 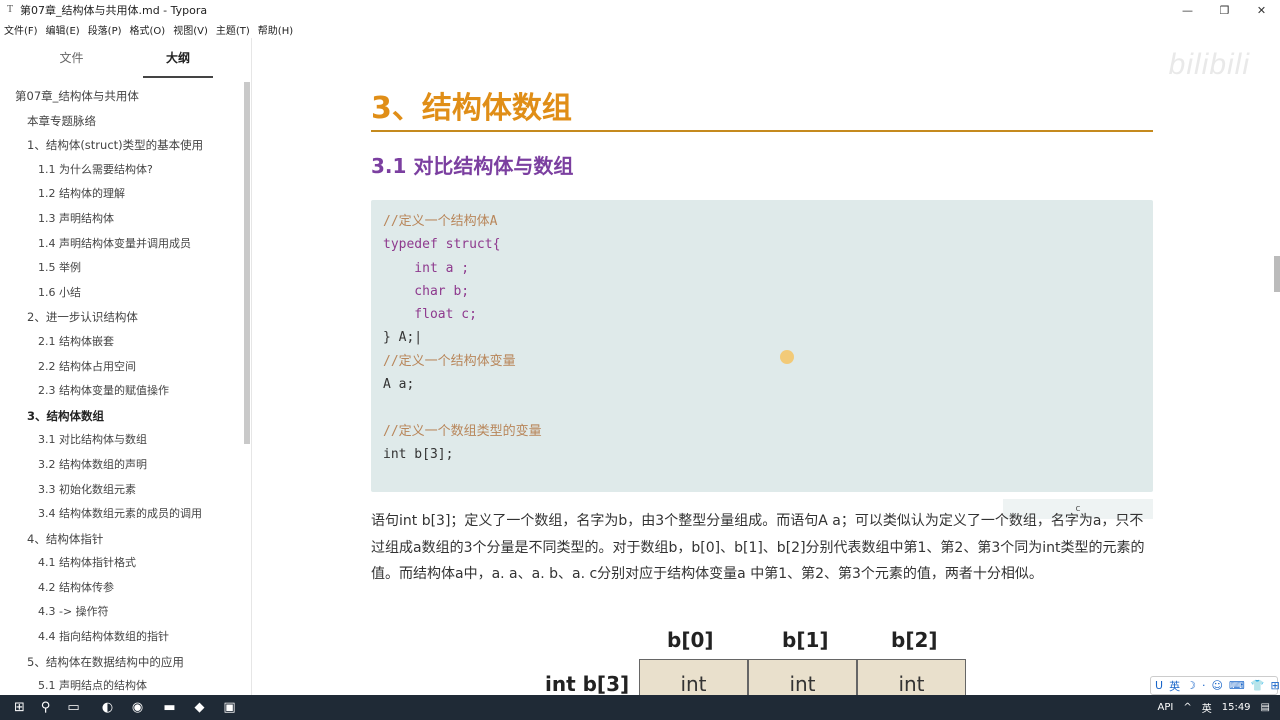 What do you see at coordinates (122, 170) in the screenshot?
I see `outline-item: 1.1 为什么需要结构体?` at bounding box center [122, 170].